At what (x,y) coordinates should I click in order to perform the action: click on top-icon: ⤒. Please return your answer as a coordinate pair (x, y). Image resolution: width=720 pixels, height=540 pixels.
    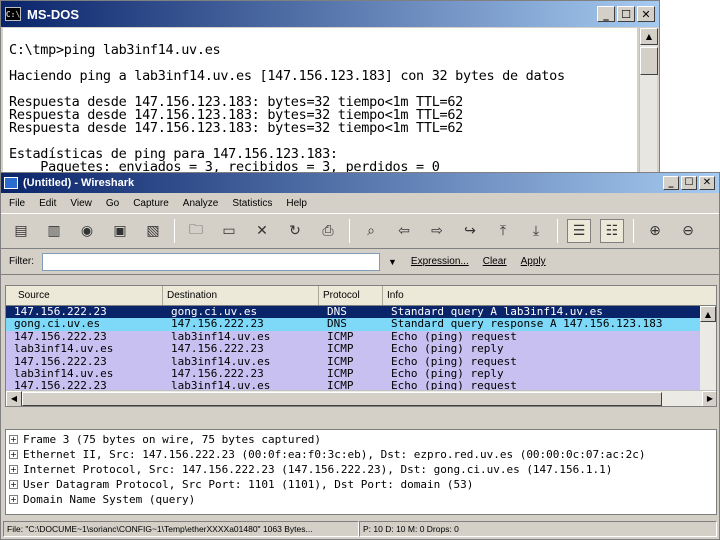
    Looking at the image, I should click on (503, 231).